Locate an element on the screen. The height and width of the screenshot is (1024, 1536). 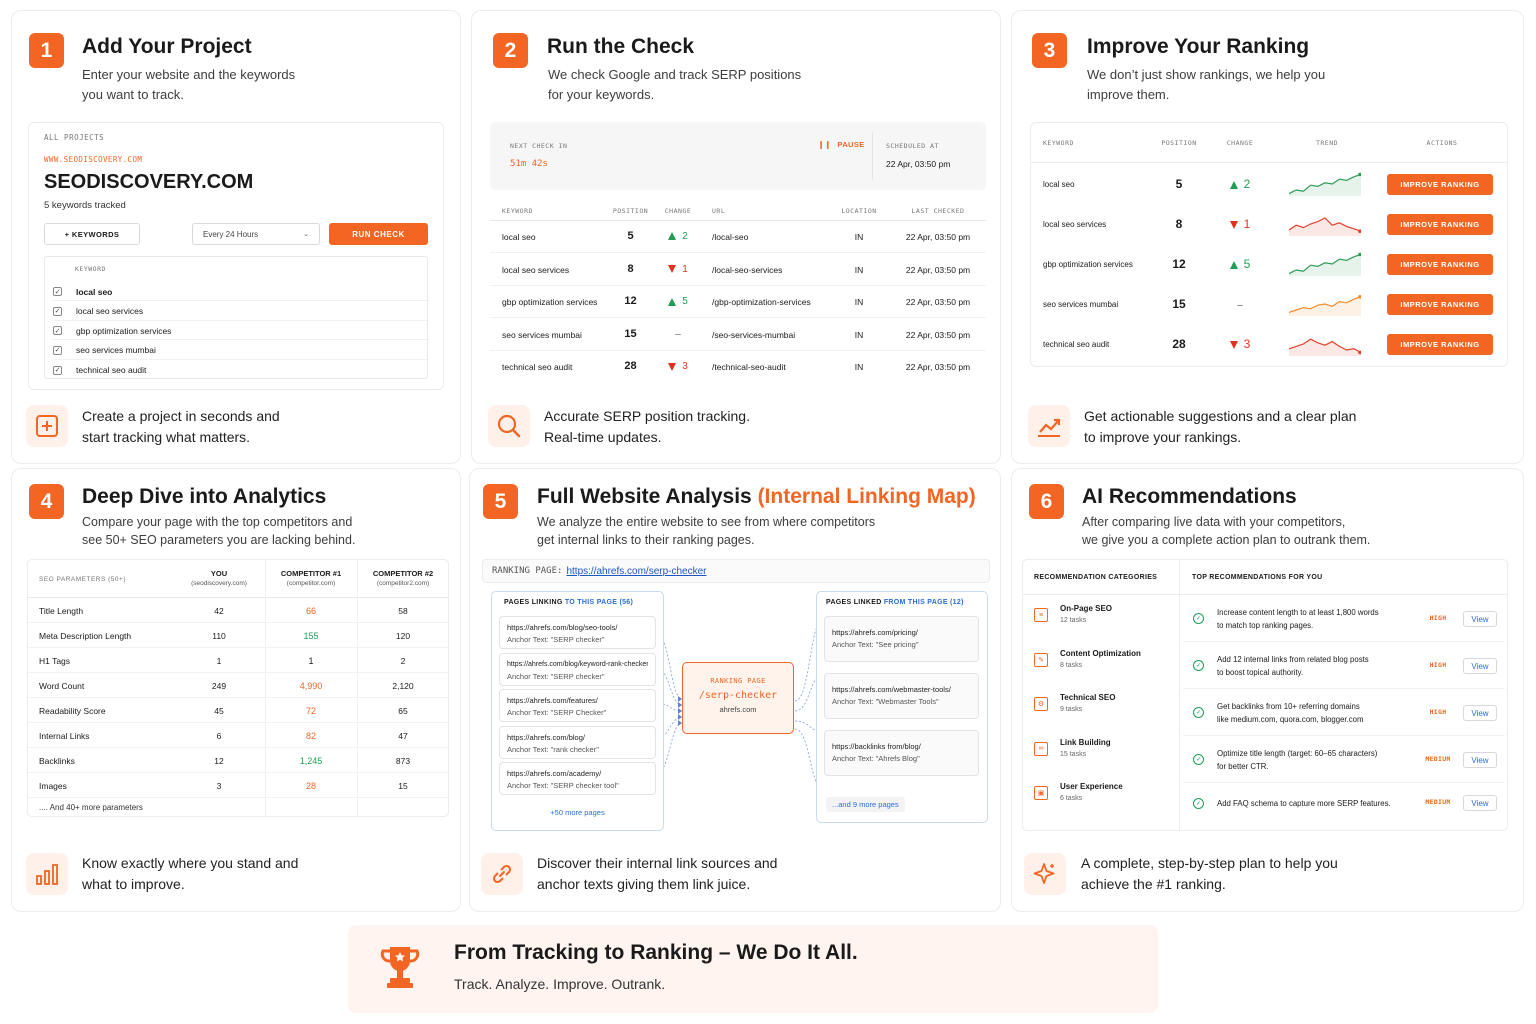
center-ranking-page: RANKING PAGE /serp-checker ahrefs.com is located at coordinates (738, 698).